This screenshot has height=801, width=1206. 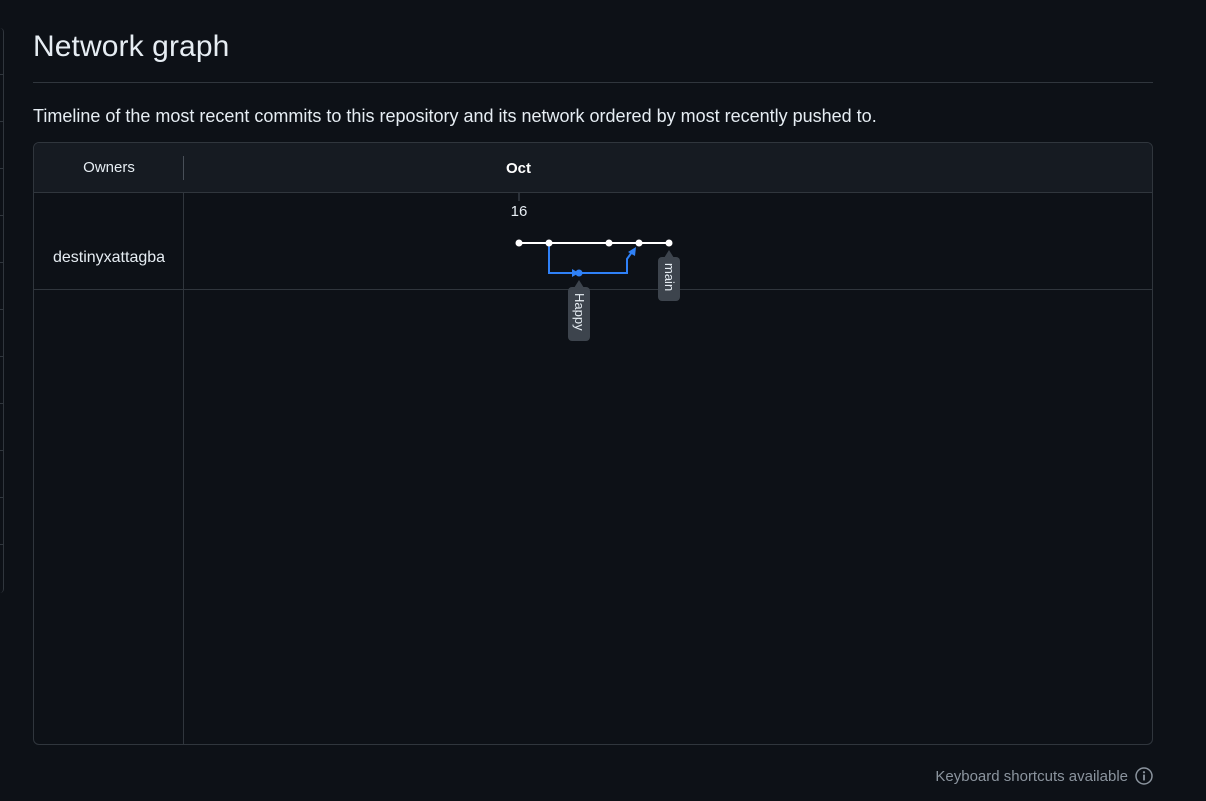 I want to click on branch-label-main: main, so click(x=669, y=275).